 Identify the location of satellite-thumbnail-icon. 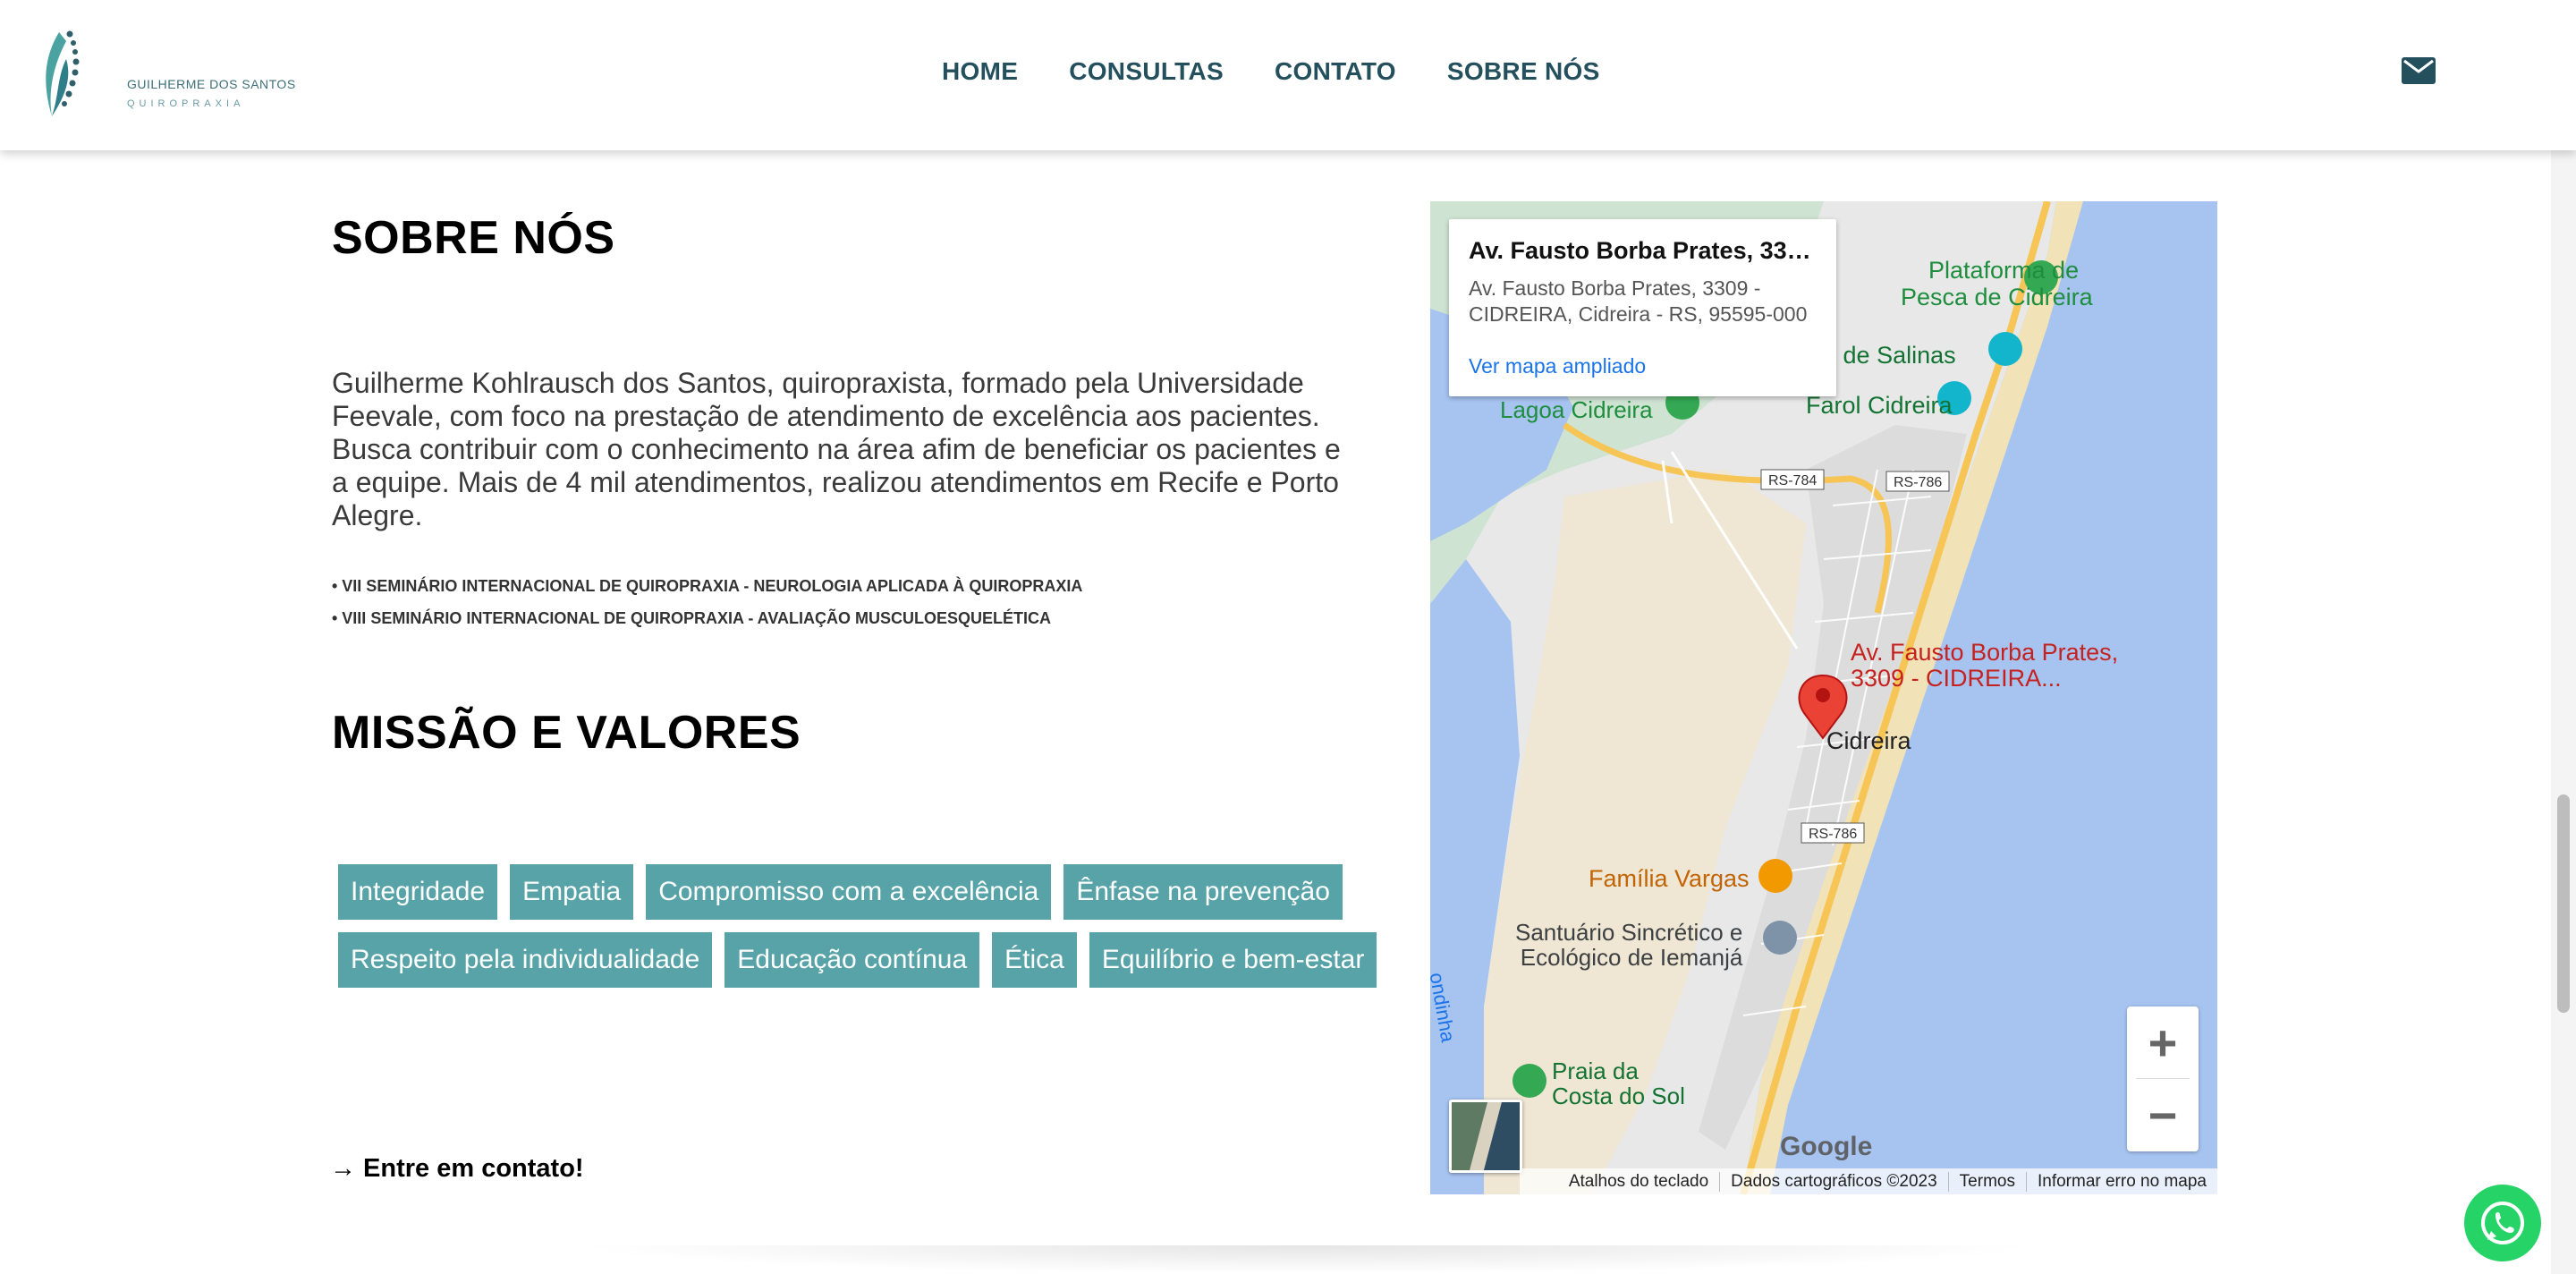
(1486, 1136).